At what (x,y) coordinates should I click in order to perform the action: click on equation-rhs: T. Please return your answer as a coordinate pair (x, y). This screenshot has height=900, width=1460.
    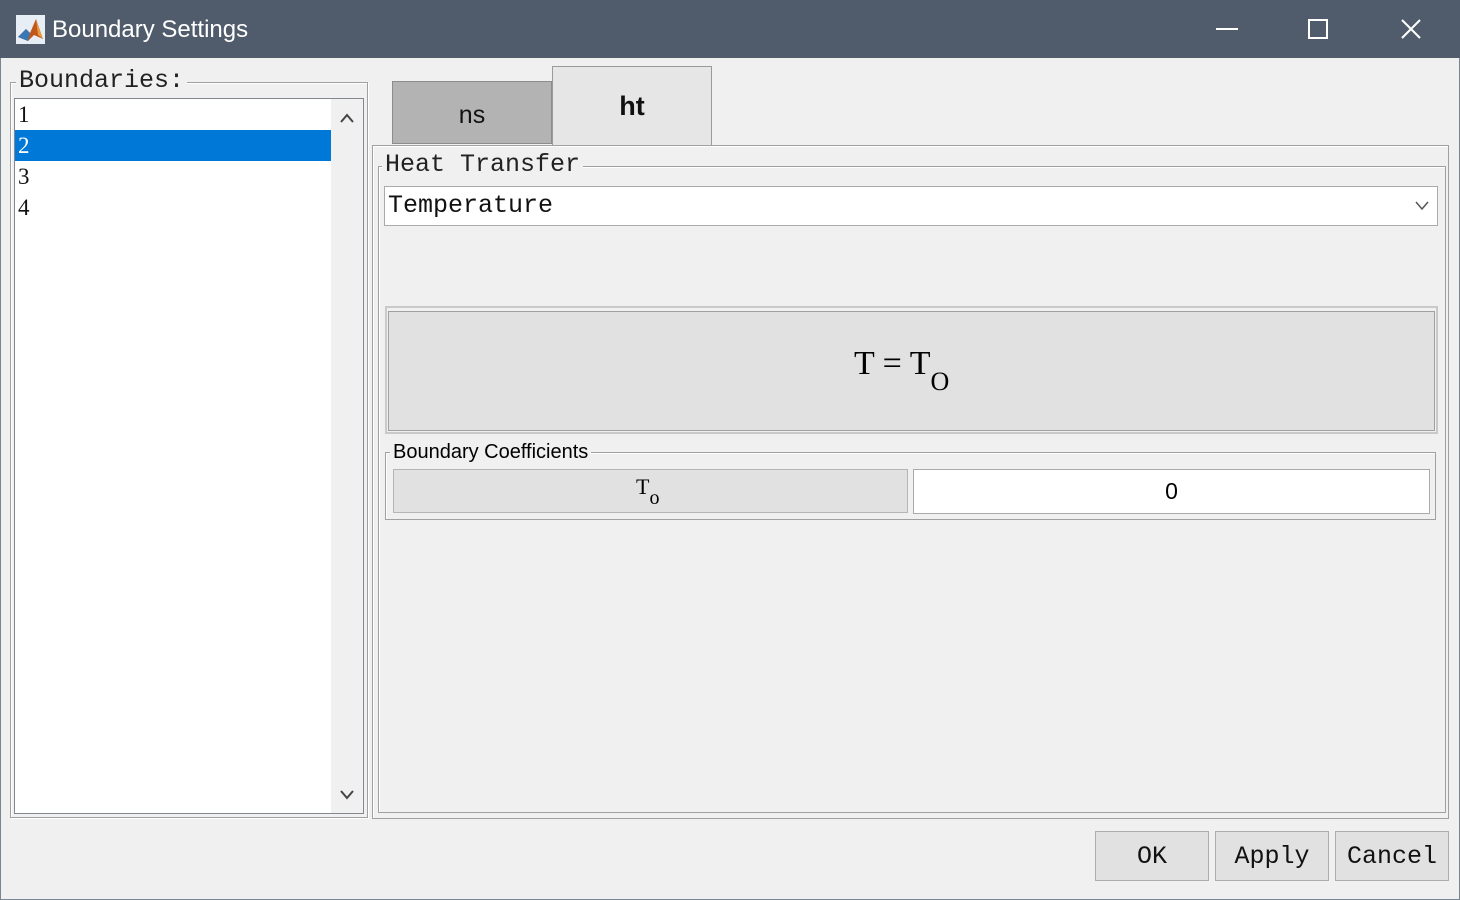
    Looking at the image, I should click on (920, 363).